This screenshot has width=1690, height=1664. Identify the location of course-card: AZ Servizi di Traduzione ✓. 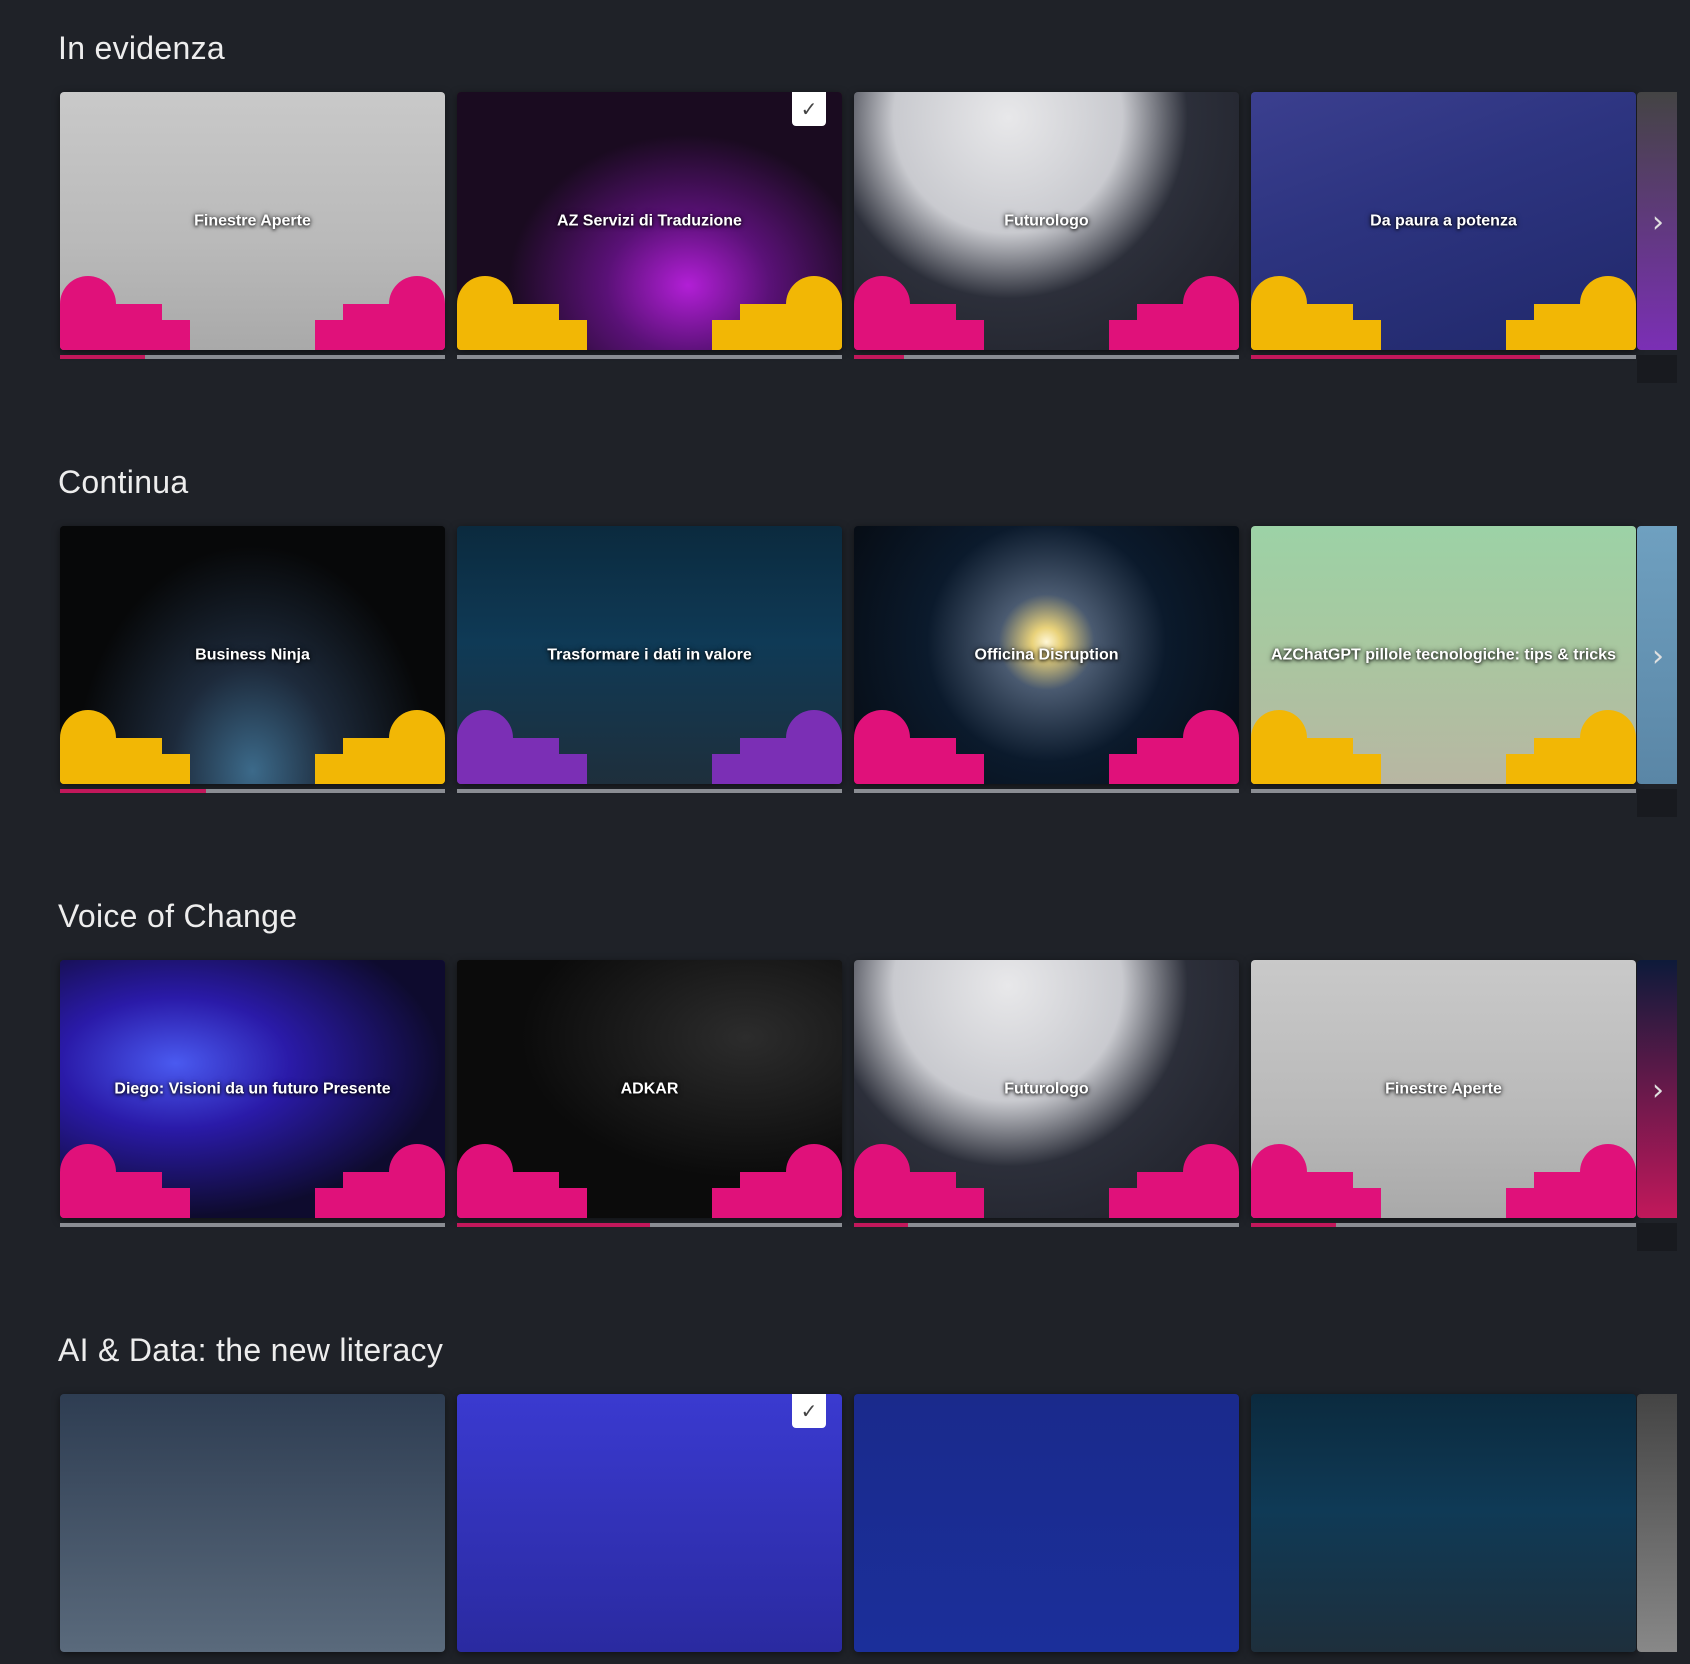
(649, 221).